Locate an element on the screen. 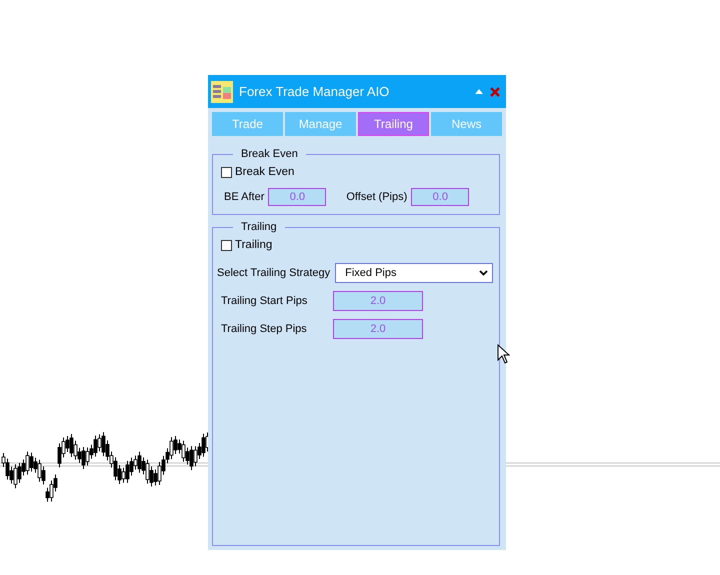 This screenshot has height=575, width=720. collapse-icon is located at coordinates (479, 91).